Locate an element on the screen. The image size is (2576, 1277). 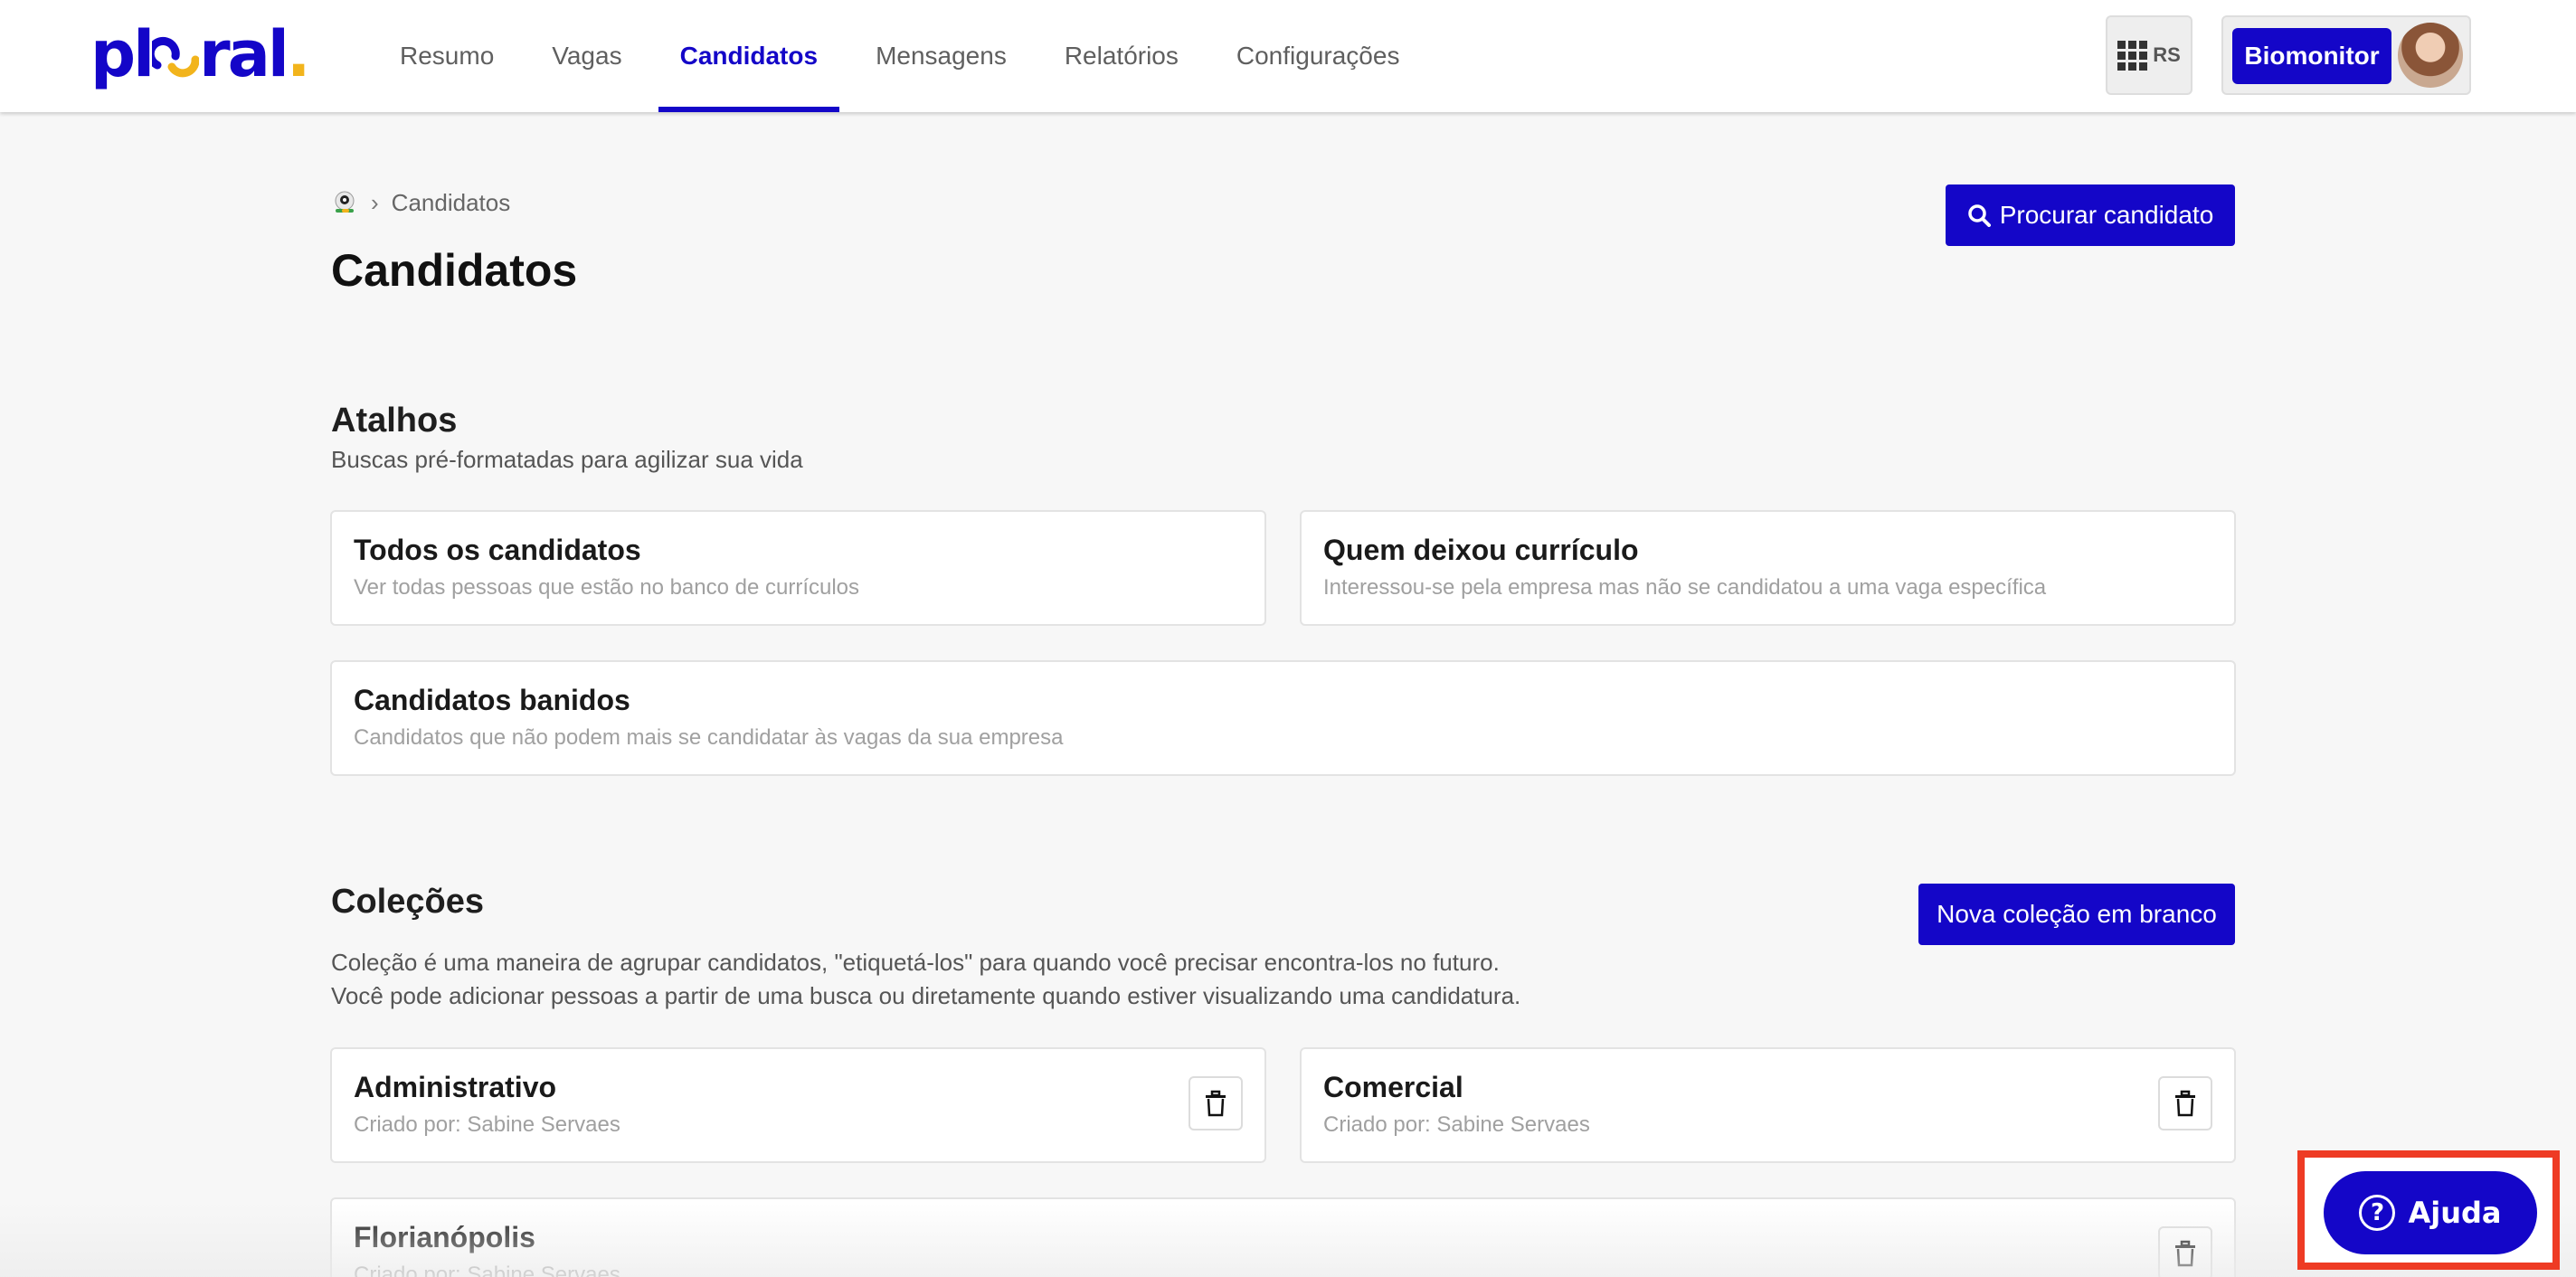
card-title: Administrativo is located at coordinates (456, 1087).